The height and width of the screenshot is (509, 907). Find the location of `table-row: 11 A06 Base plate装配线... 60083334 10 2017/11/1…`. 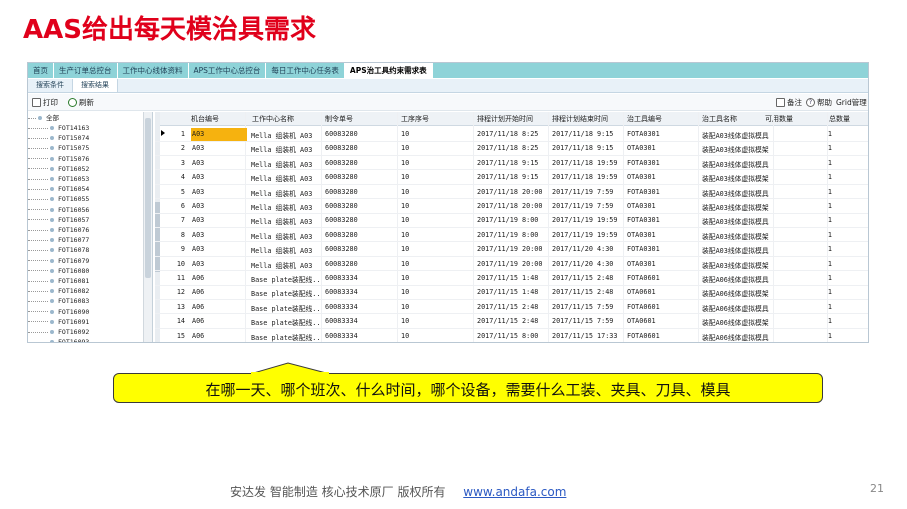

table-row: 11 A06 Base plate装配线... 60083334 10 2017/11/1… is located at coordinates (511, 278).